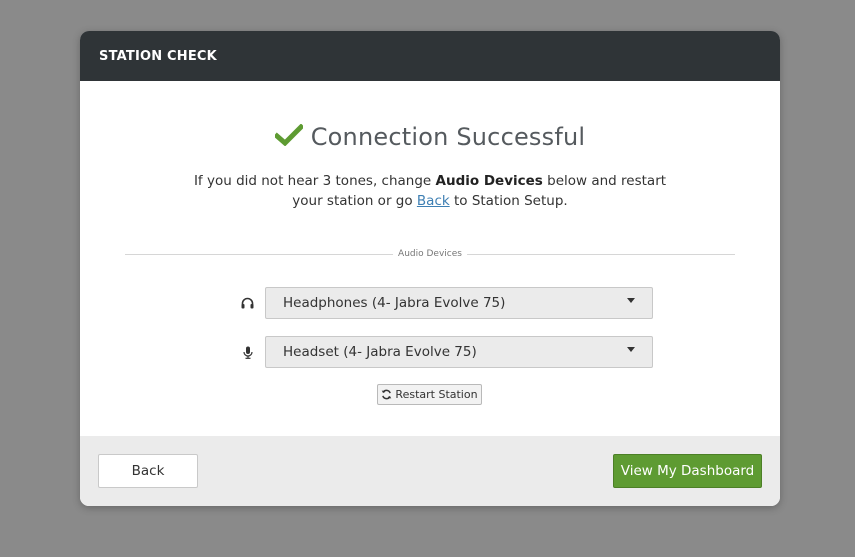  I want to click on back-button: Back, so click(148, 471).